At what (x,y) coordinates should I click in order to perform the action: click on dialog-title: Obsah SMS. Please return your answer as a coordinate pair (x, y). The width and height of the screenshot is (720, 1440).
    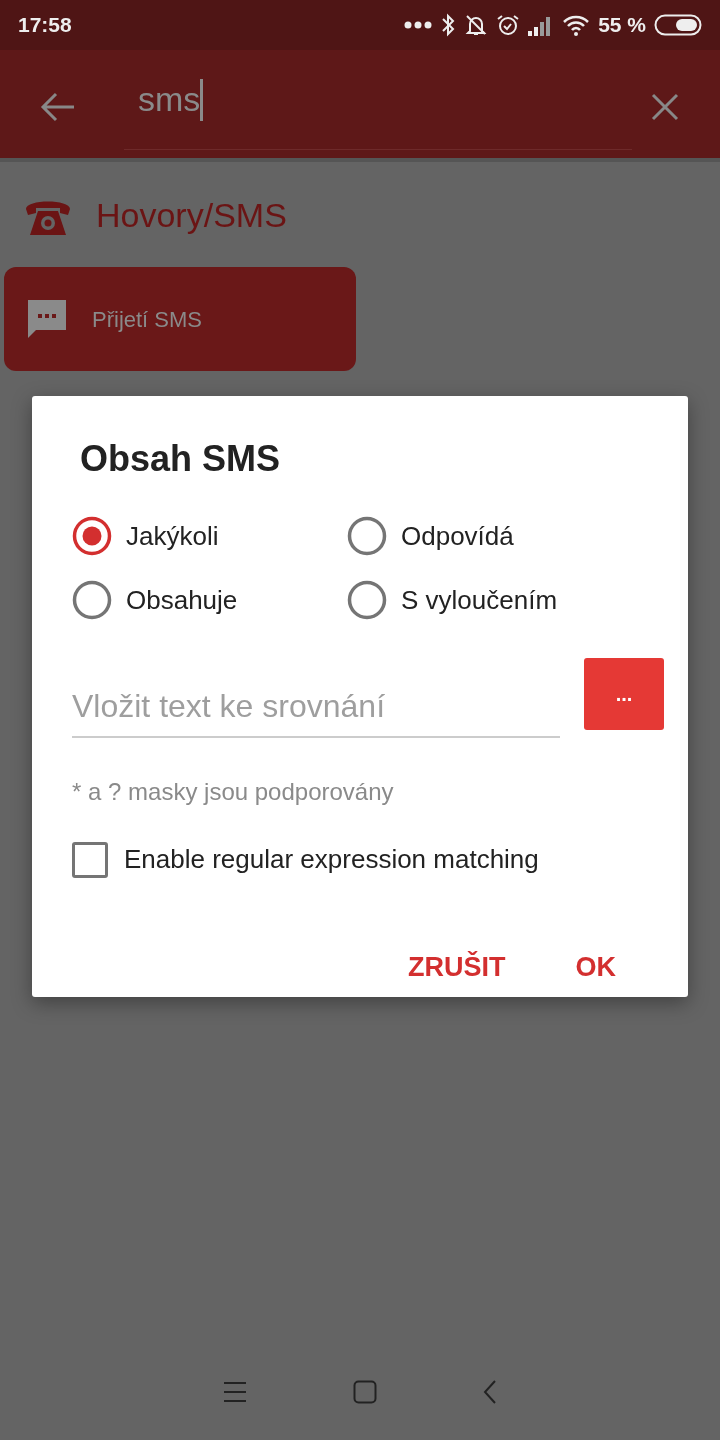
    Looking at the image, I should click on (181, 459).